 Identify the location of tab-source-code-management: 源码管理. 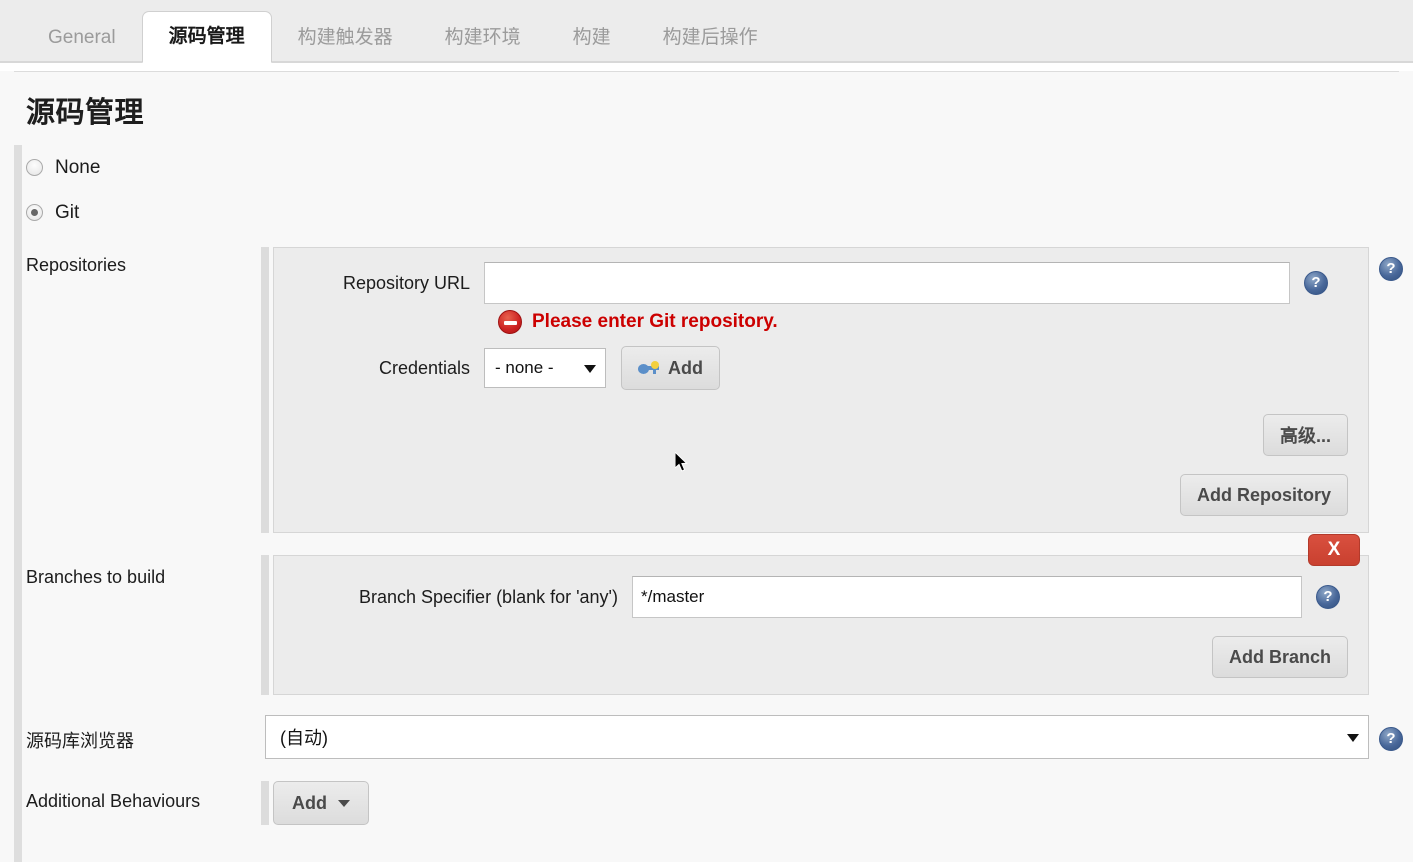
(206, 37).